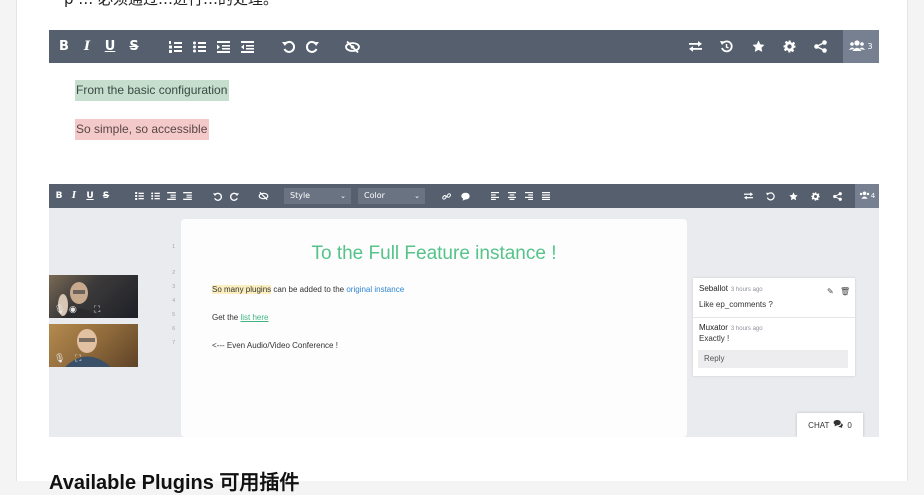 This screenshot has height=495, width=924. Describe the element at coordinates (819, 425) in the screenshot. I see `chat-label: CHAT` at that location.